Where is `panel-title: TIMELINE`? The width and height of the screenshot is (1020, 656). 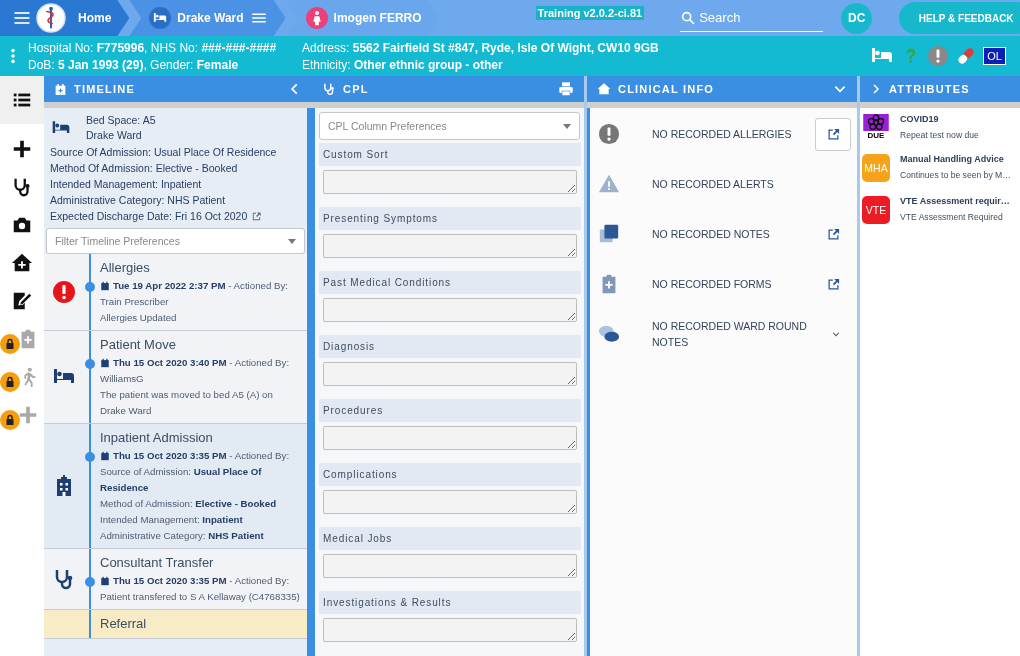
panel-title: TIMELINE is located at coordinates (104, 89).